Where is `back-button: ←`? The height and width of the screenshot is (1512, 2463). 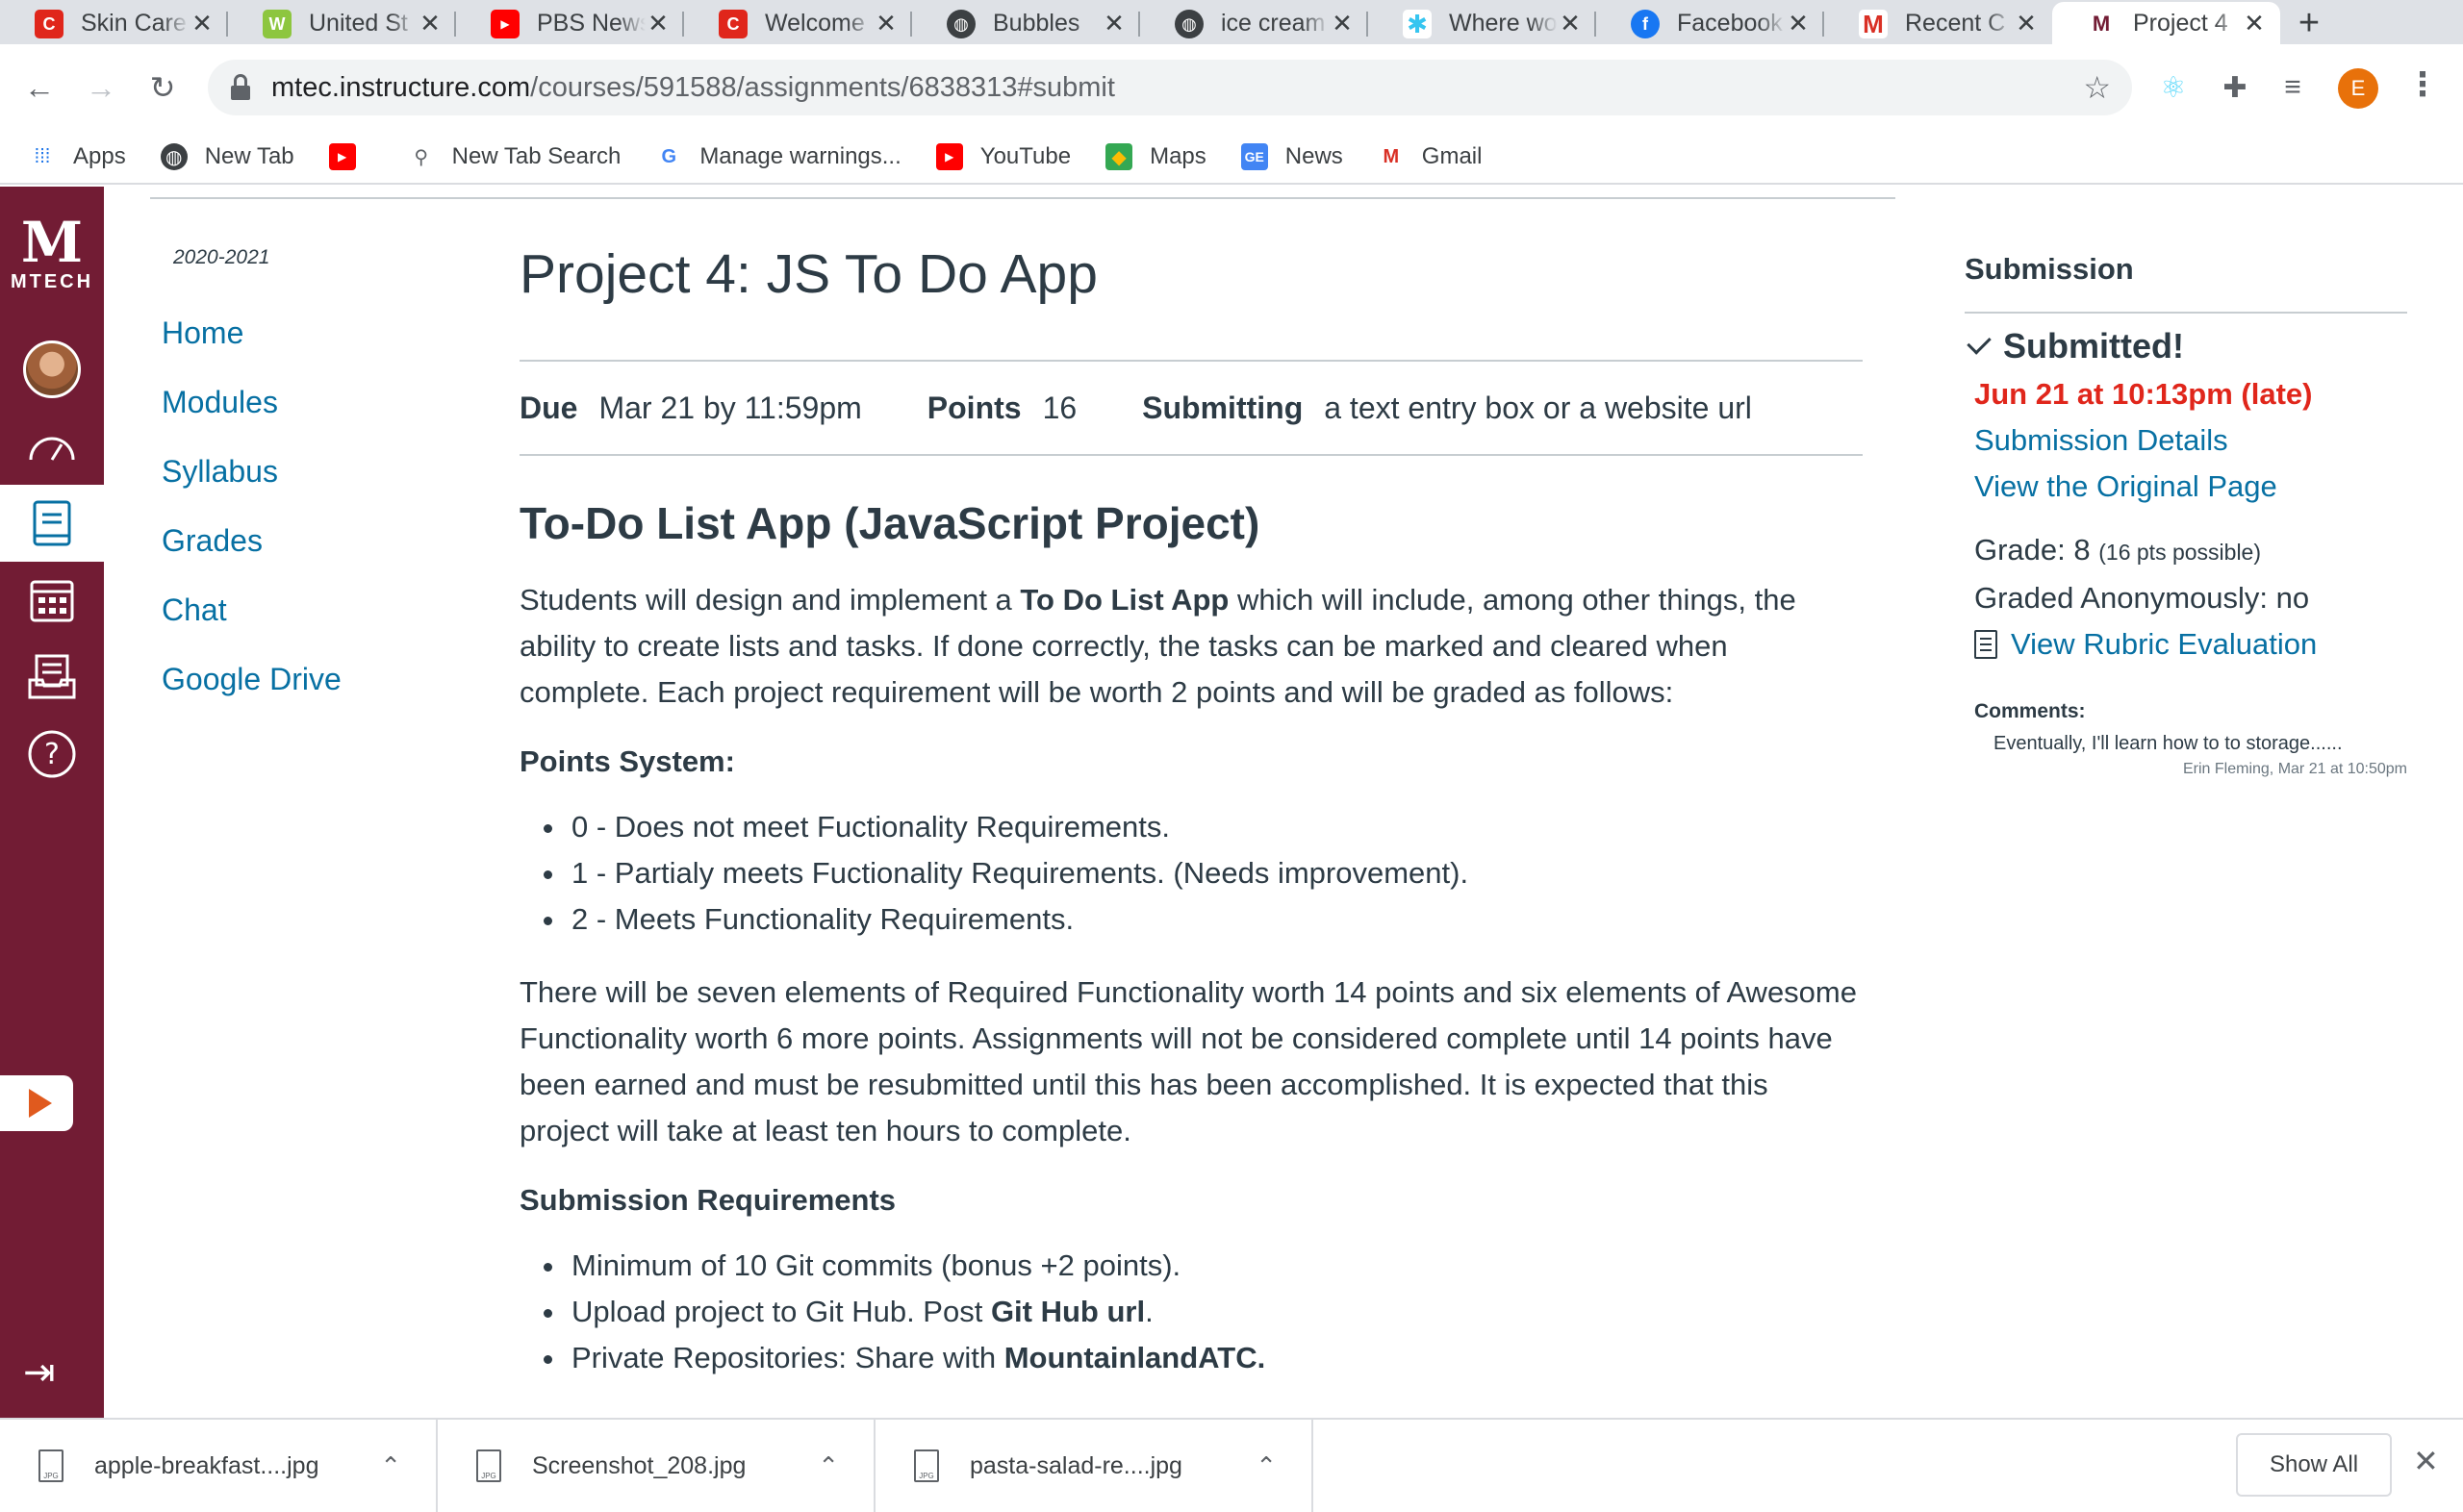 back-button: ← is located at coordinates (40, 88).